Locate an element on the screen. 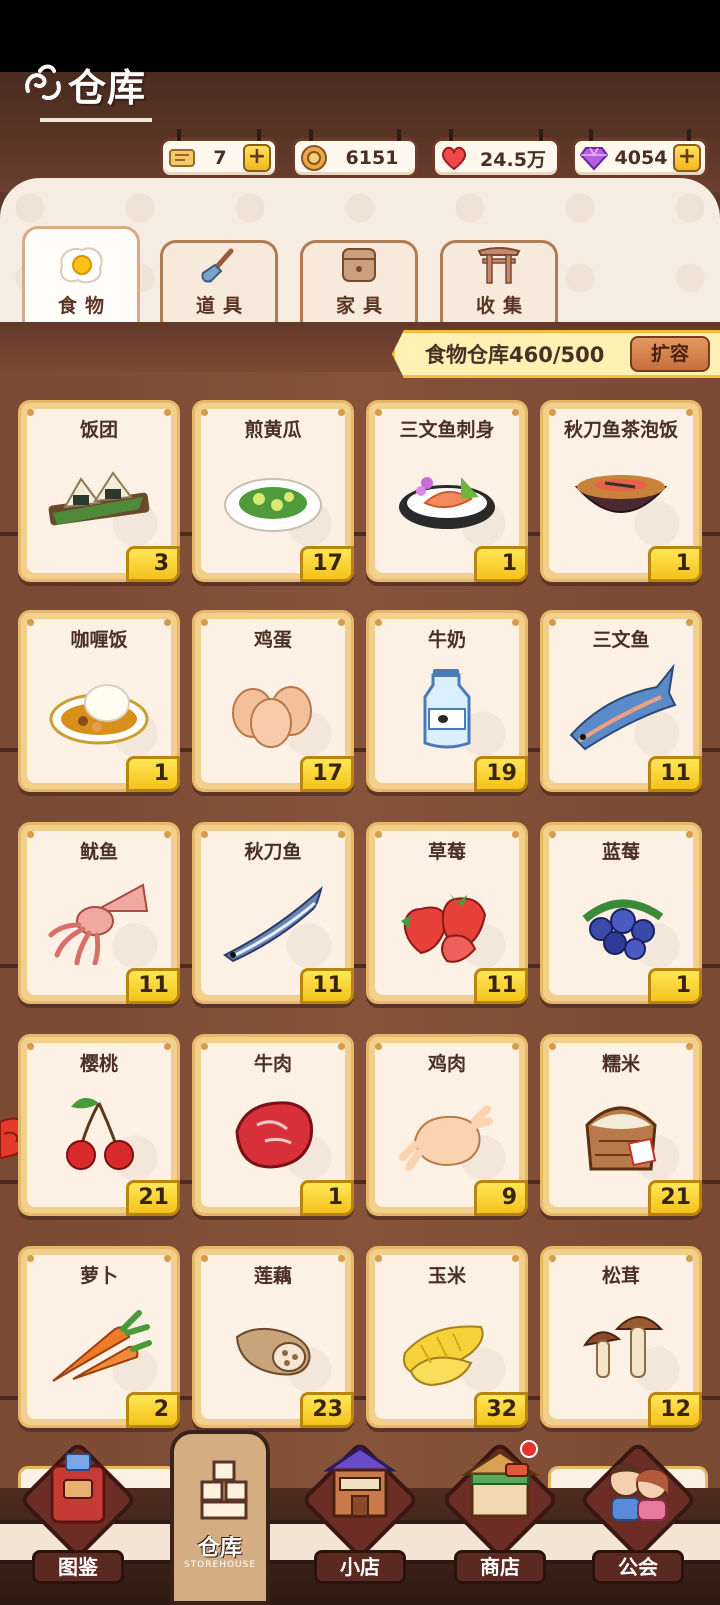 The height and width of the screenshot is (1605, 720). strawberry-icon is located at coordinates (447, 917).